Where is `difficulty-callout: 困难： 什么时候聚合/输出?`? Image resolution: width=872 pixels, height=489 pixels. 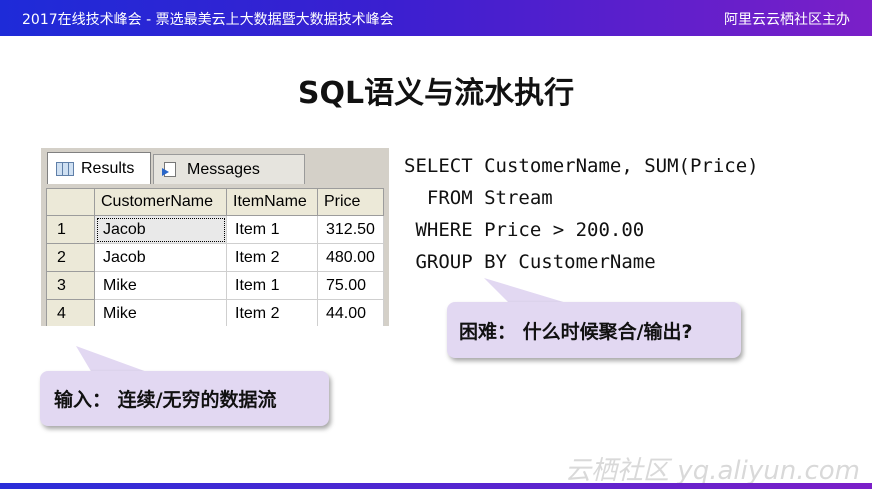
difficulty-callout: 困难： 什么时候聚合/输出? is located at coordinates (594, 330).